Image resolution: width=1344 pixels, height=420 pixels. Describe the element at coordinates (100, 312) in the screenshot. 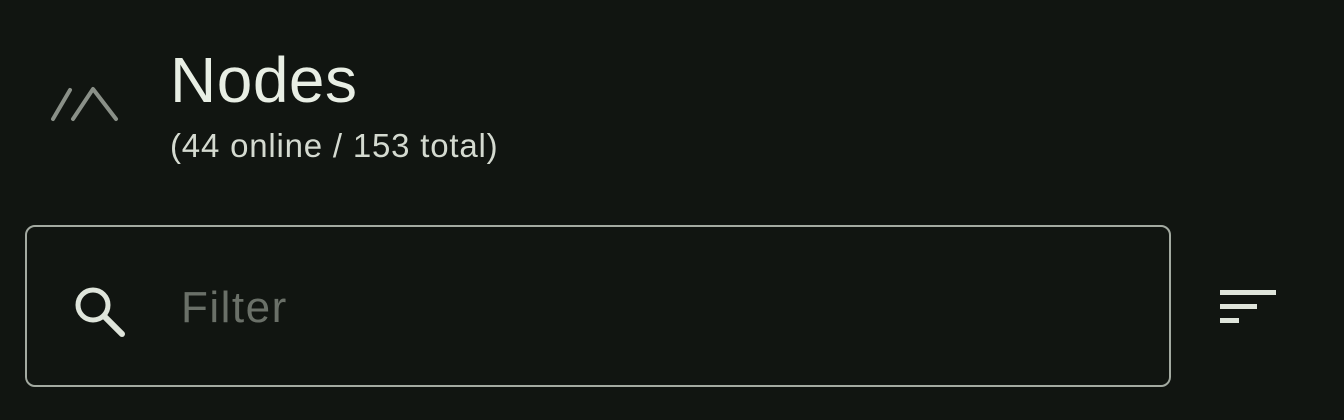

I see `search-icon` at that location.